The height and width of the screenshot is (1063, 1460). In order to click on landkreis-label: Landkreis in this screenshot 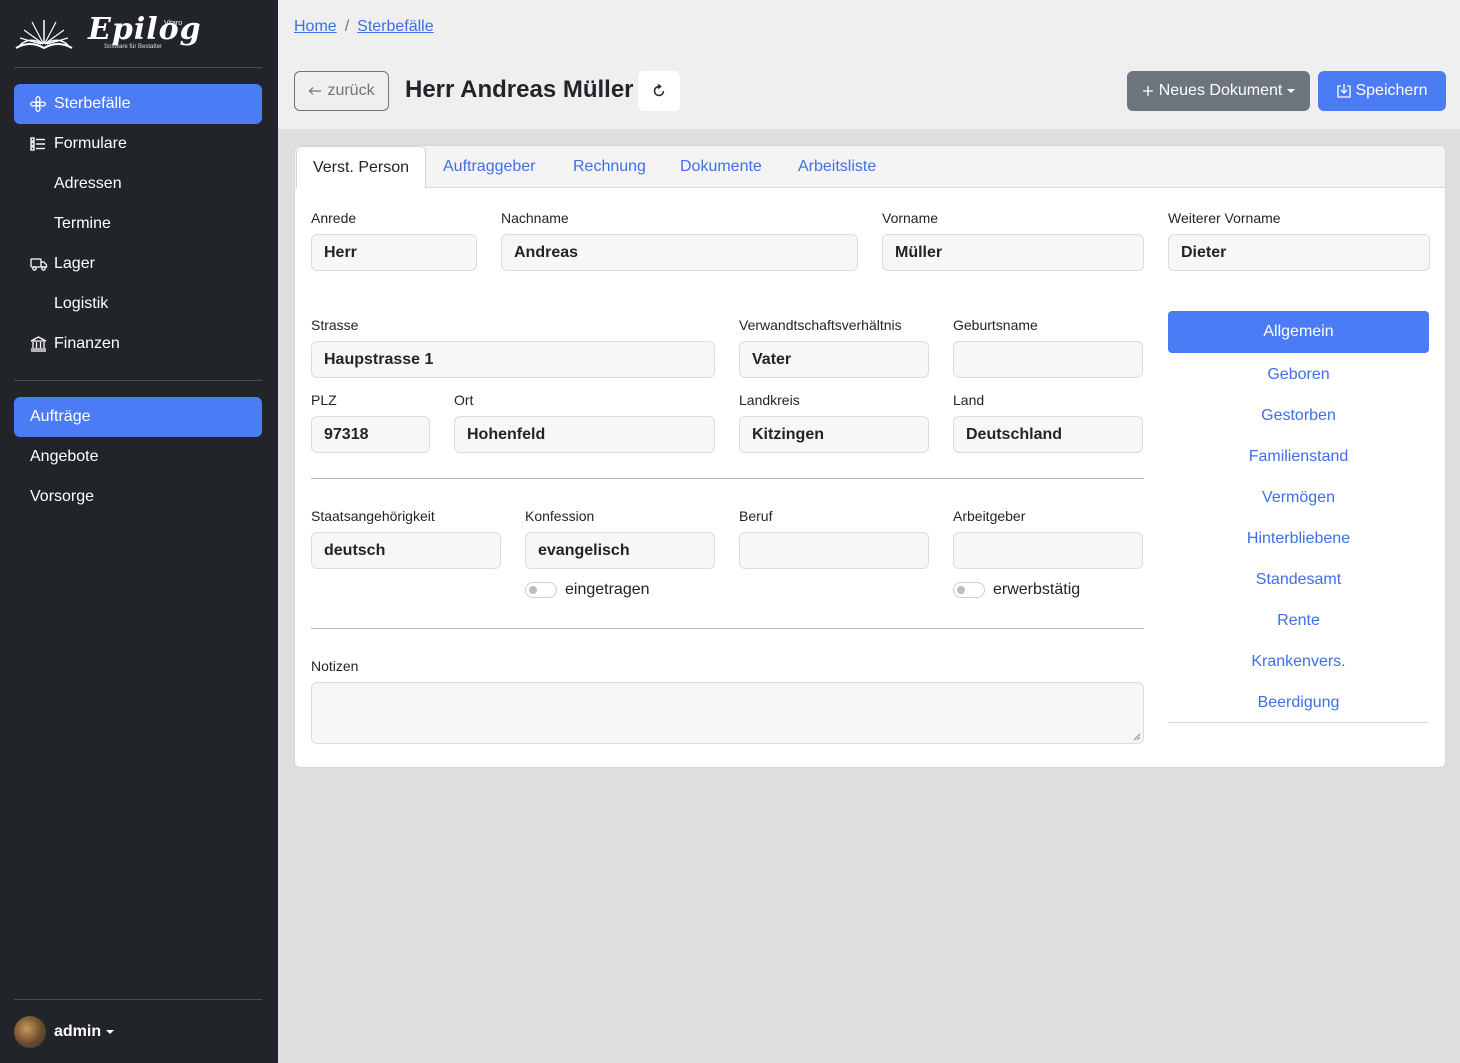, I will do `click(769, 400)`.